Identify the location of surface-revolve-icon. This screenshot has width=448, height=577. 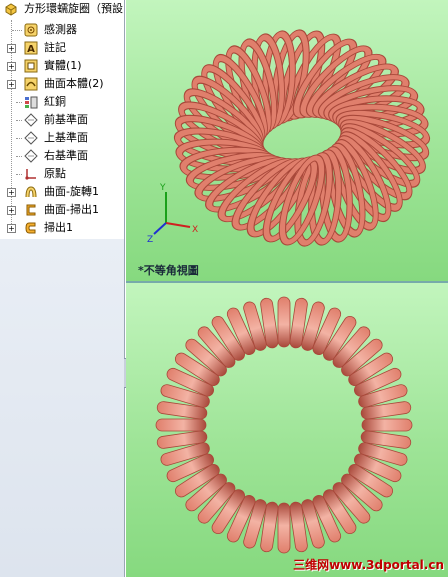
(31, 192).